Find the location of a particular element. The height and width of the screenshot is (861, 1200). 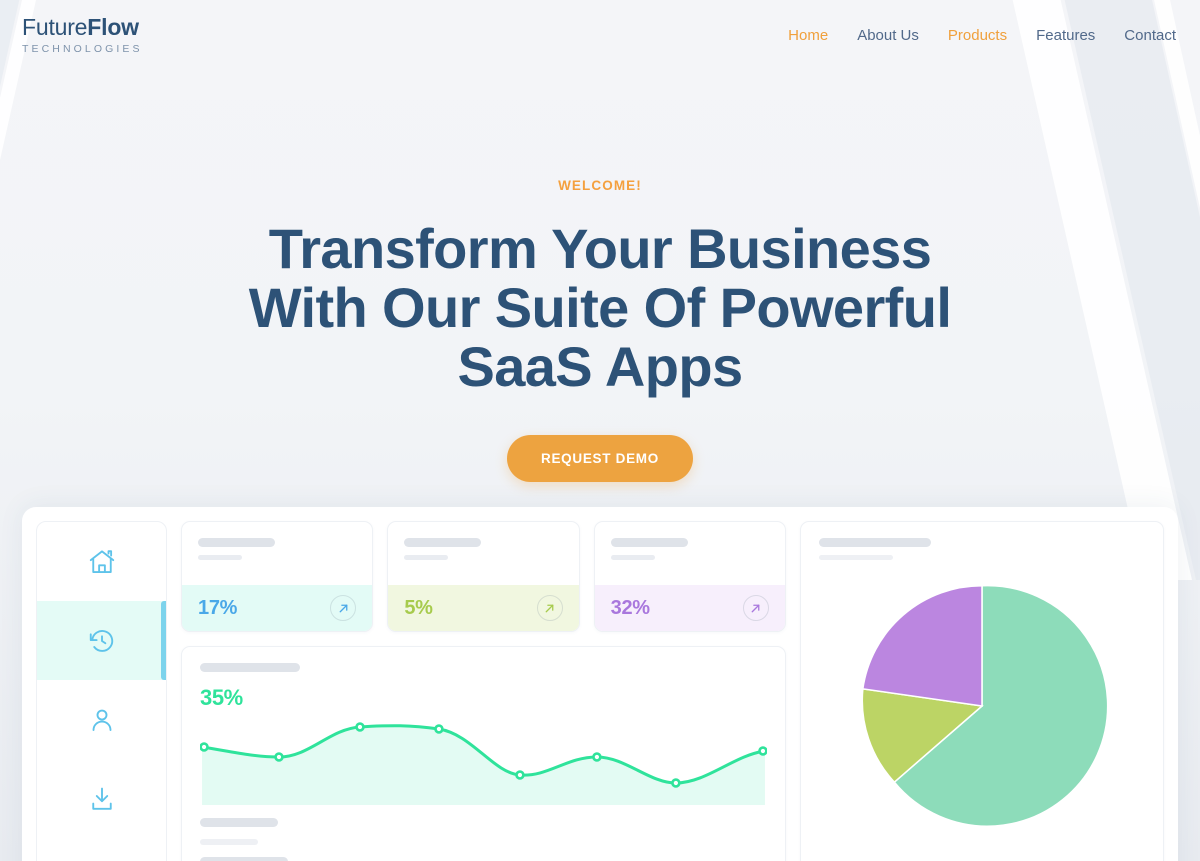

stat-value: 5% is located at coordinates (418, 607).